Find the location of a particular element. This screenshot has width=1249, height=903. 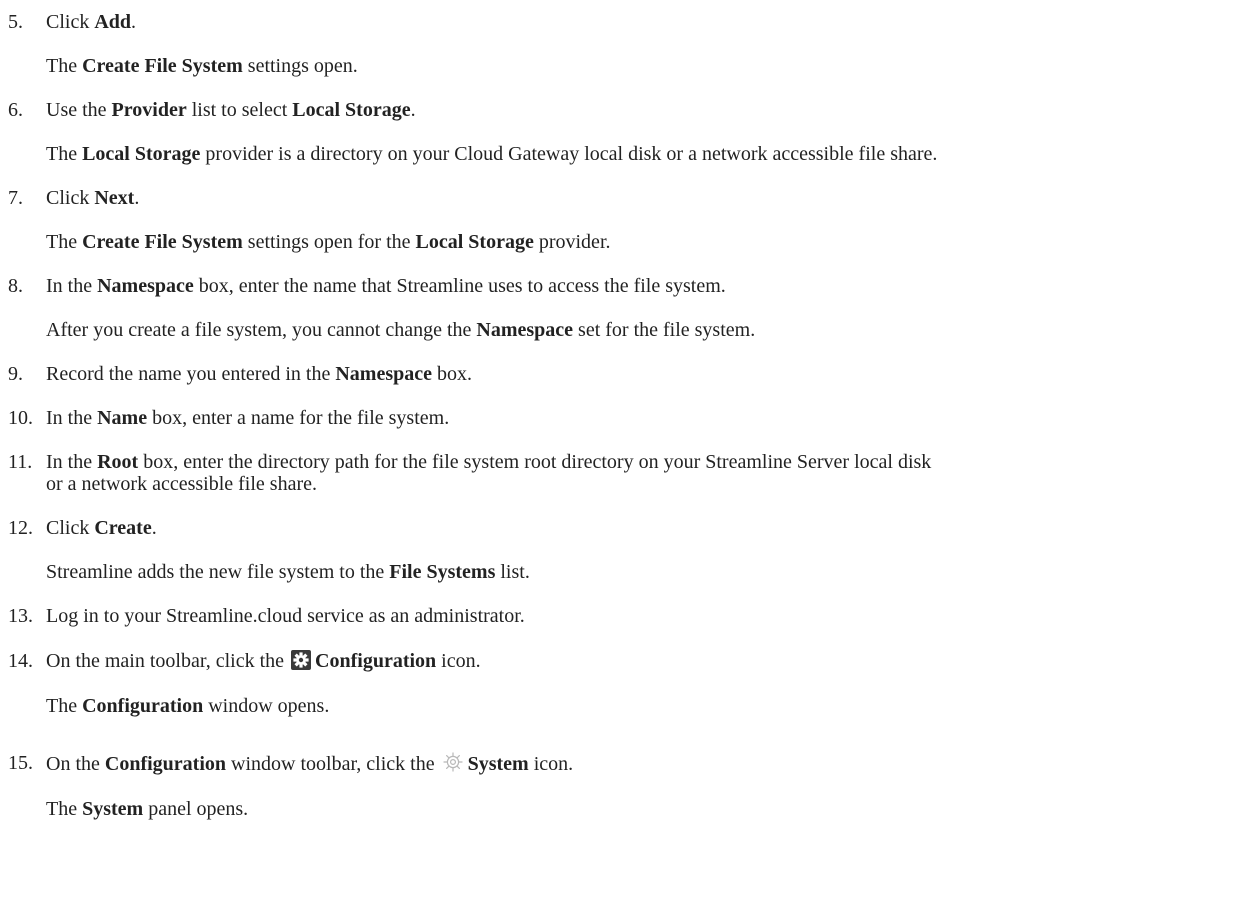

step-number: 15. is located at coordinates (20, 763).